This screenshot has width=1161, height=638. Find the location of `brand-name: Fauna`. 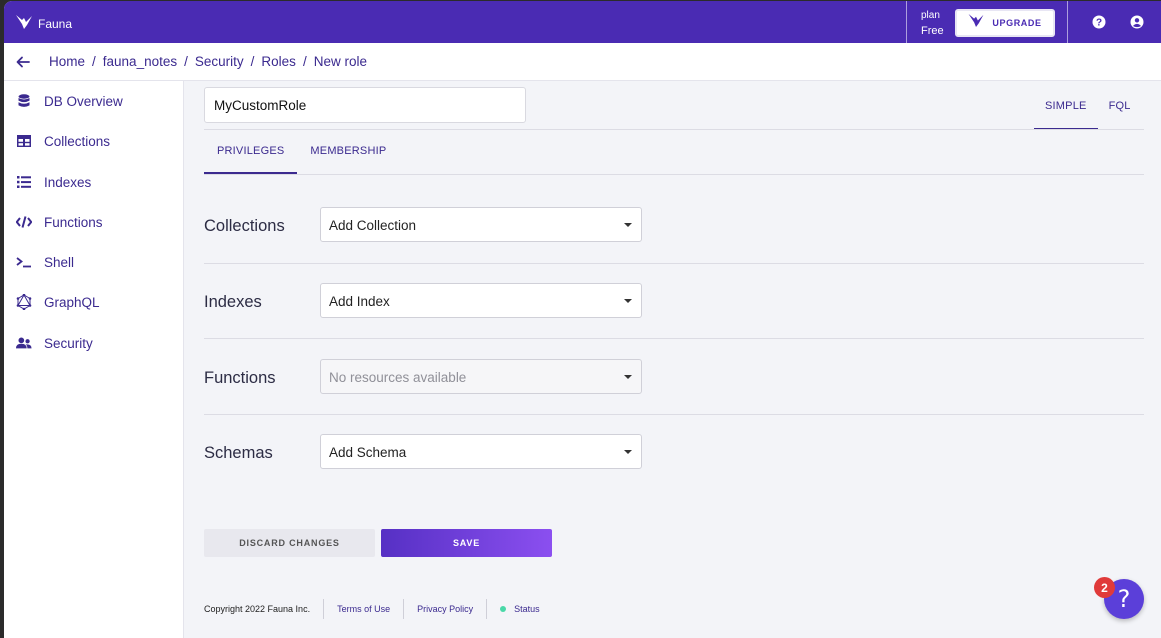

brand-name: Fauna is located at coordinates (55, 24).